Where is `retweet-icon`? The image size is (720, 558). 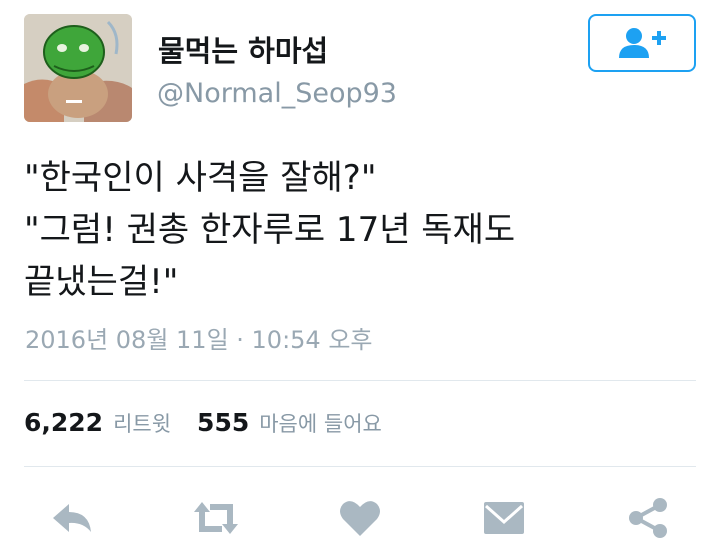
retweet-icon is located at coordinates (216, 518).